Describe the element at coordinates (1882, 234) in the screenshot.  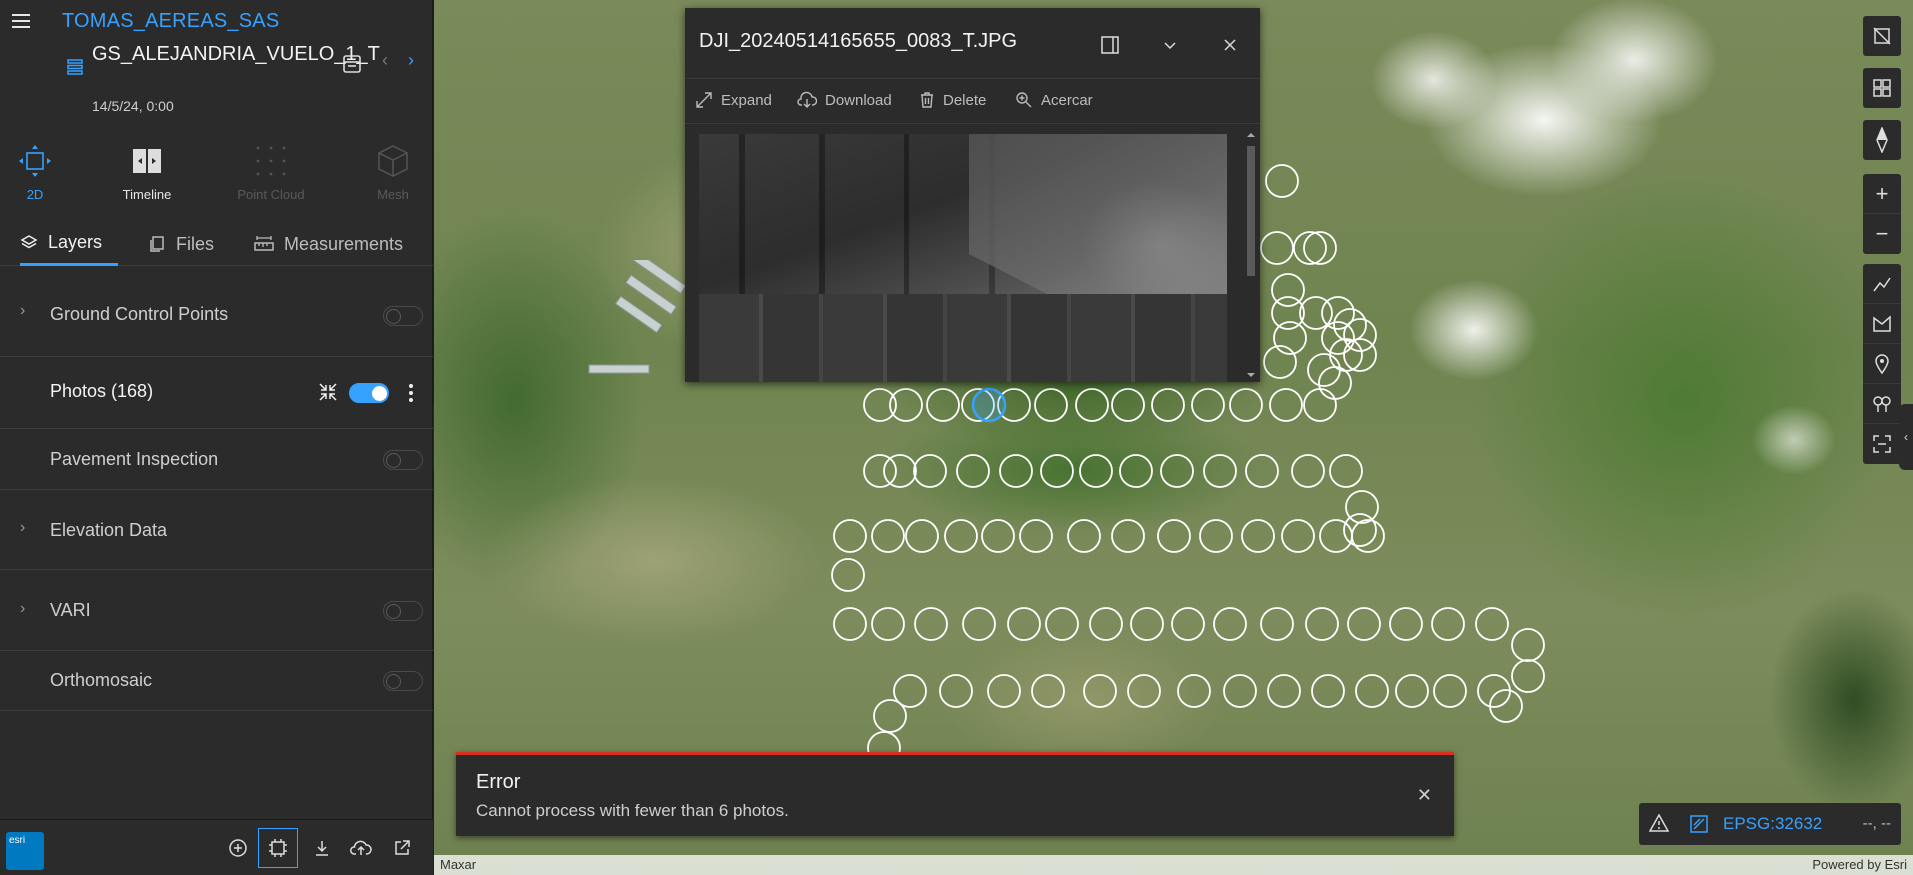
I see `zoom-out-button: −` at that location.